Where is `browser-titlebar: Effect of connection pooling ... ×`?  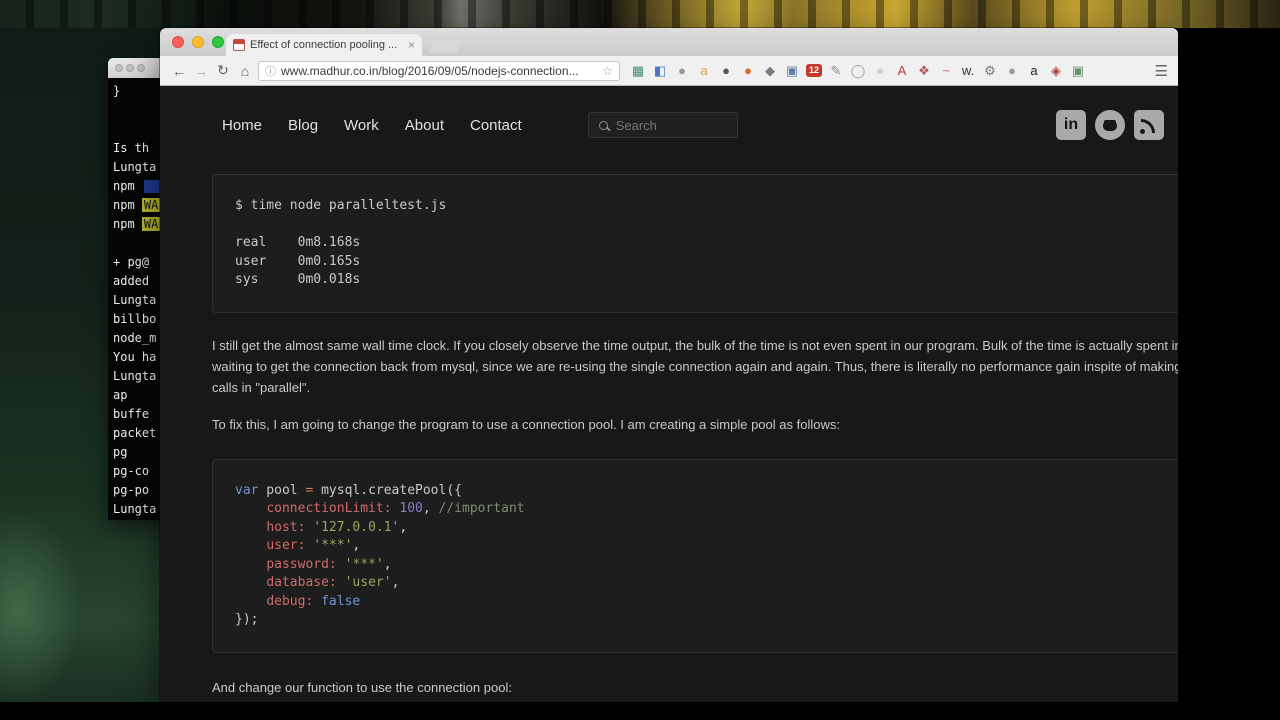
browser-titlebar: Effect of connection pooling ... × is located at coordinates (669, 42).